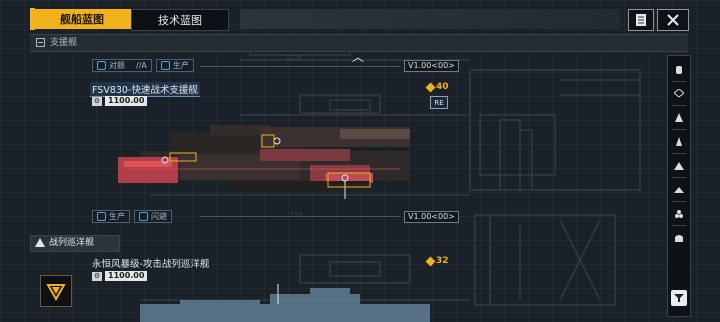 This screenshot has width=720, height=322. Describe the element at coordinates (270, 160) in the screenshot. I see `ship2-model` at that location.